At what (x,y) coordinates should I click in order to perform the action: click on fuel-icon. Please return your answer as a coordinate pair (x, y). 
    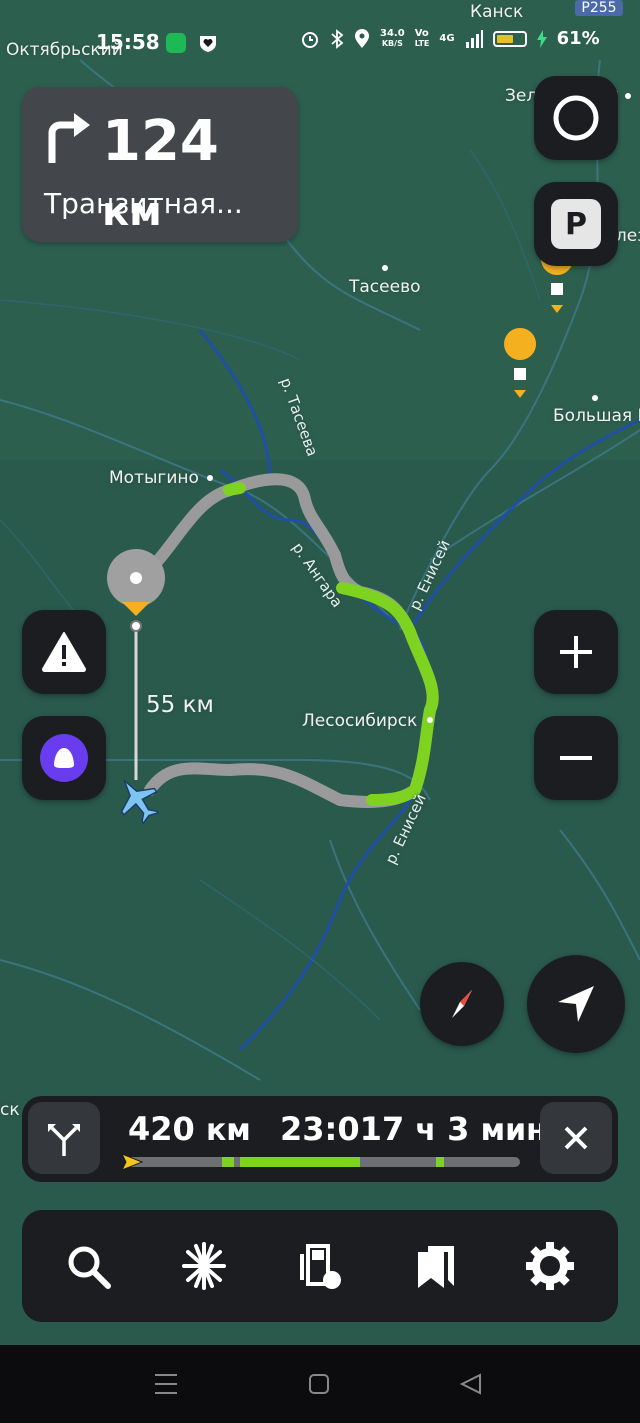
    Looking at the image, I should click on (320, 1266).